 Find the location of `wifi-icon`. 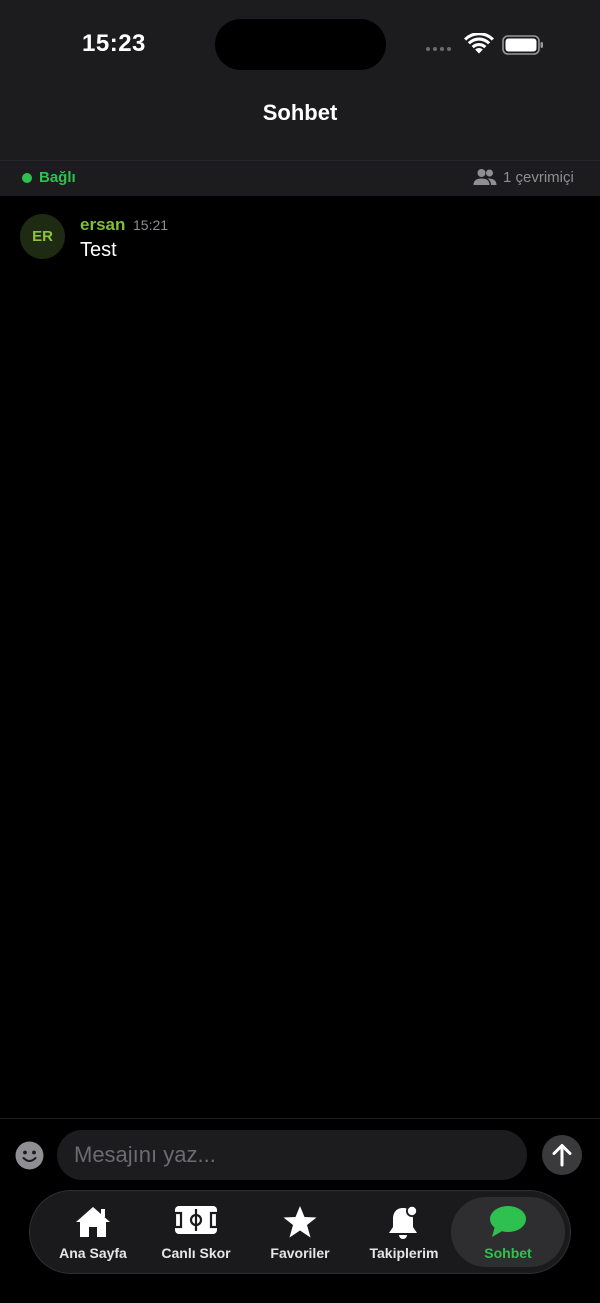

wifi-icon is located at coordinates (479, 43).